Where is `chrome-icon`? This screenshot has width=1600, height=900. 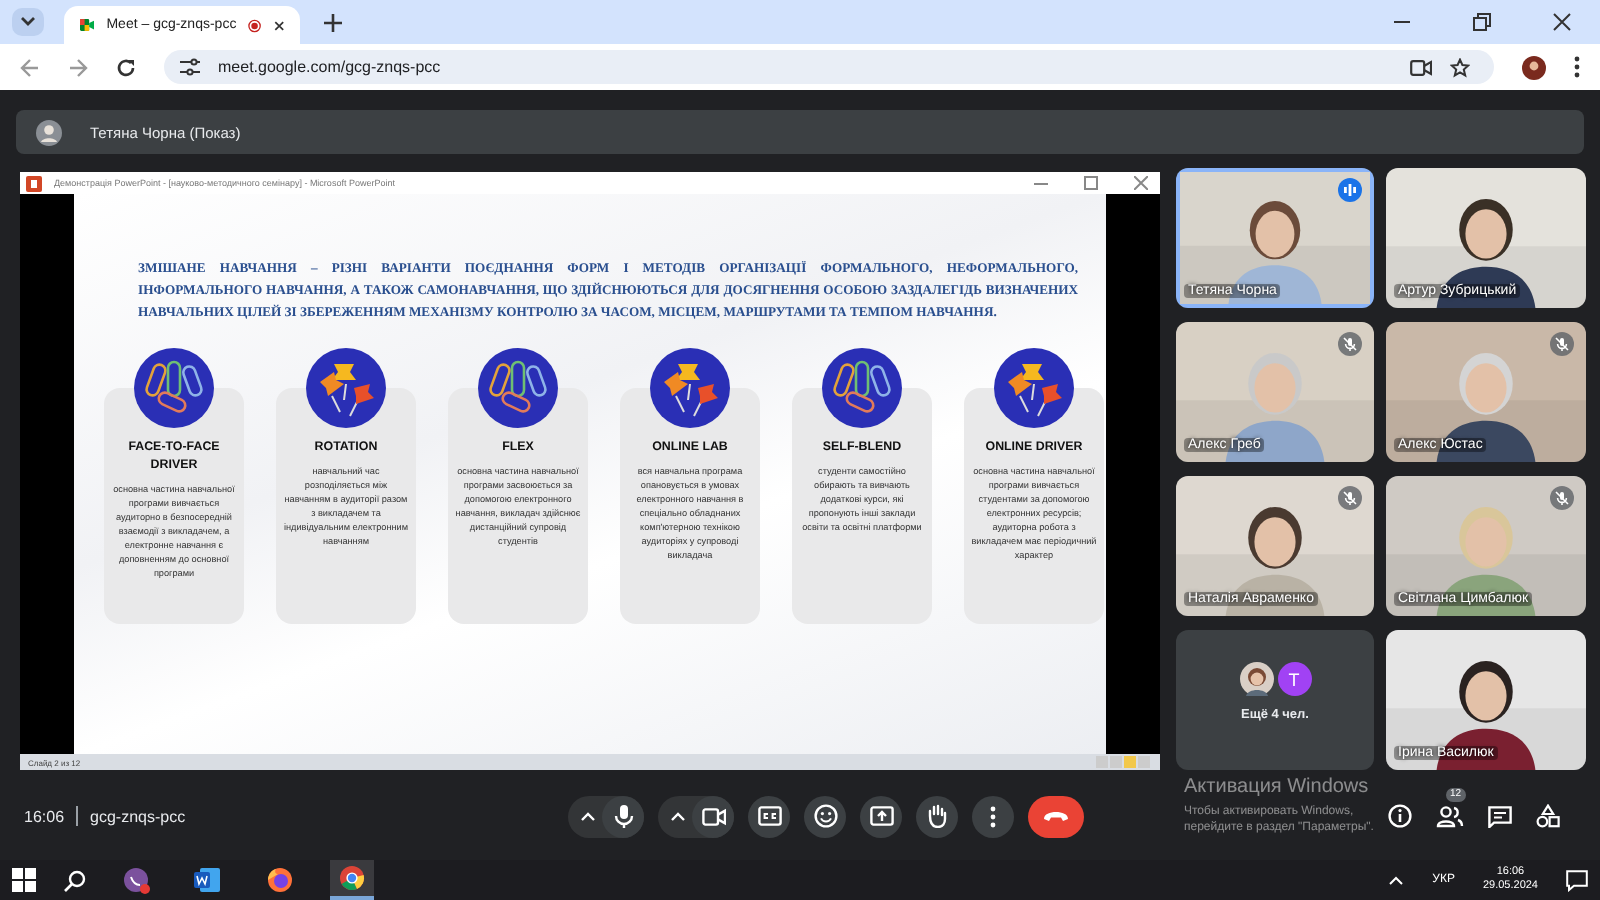 chrome-icon is located at coordinates (352, 878).